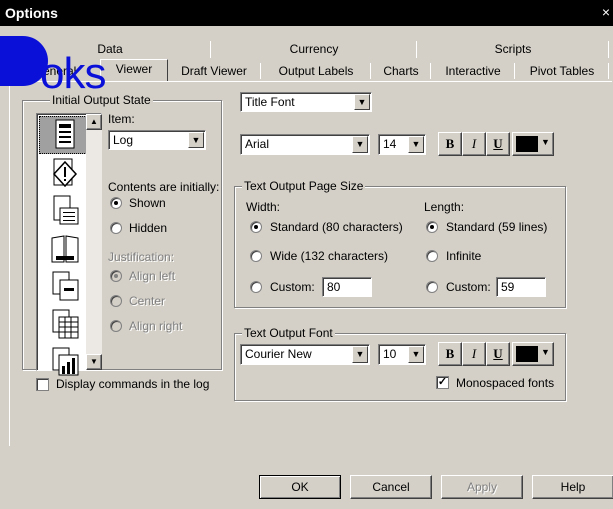  Describe the element at coordinates (304, 186) in the screenshot. I see `page-size-label: Text Output Page Size` at that location.